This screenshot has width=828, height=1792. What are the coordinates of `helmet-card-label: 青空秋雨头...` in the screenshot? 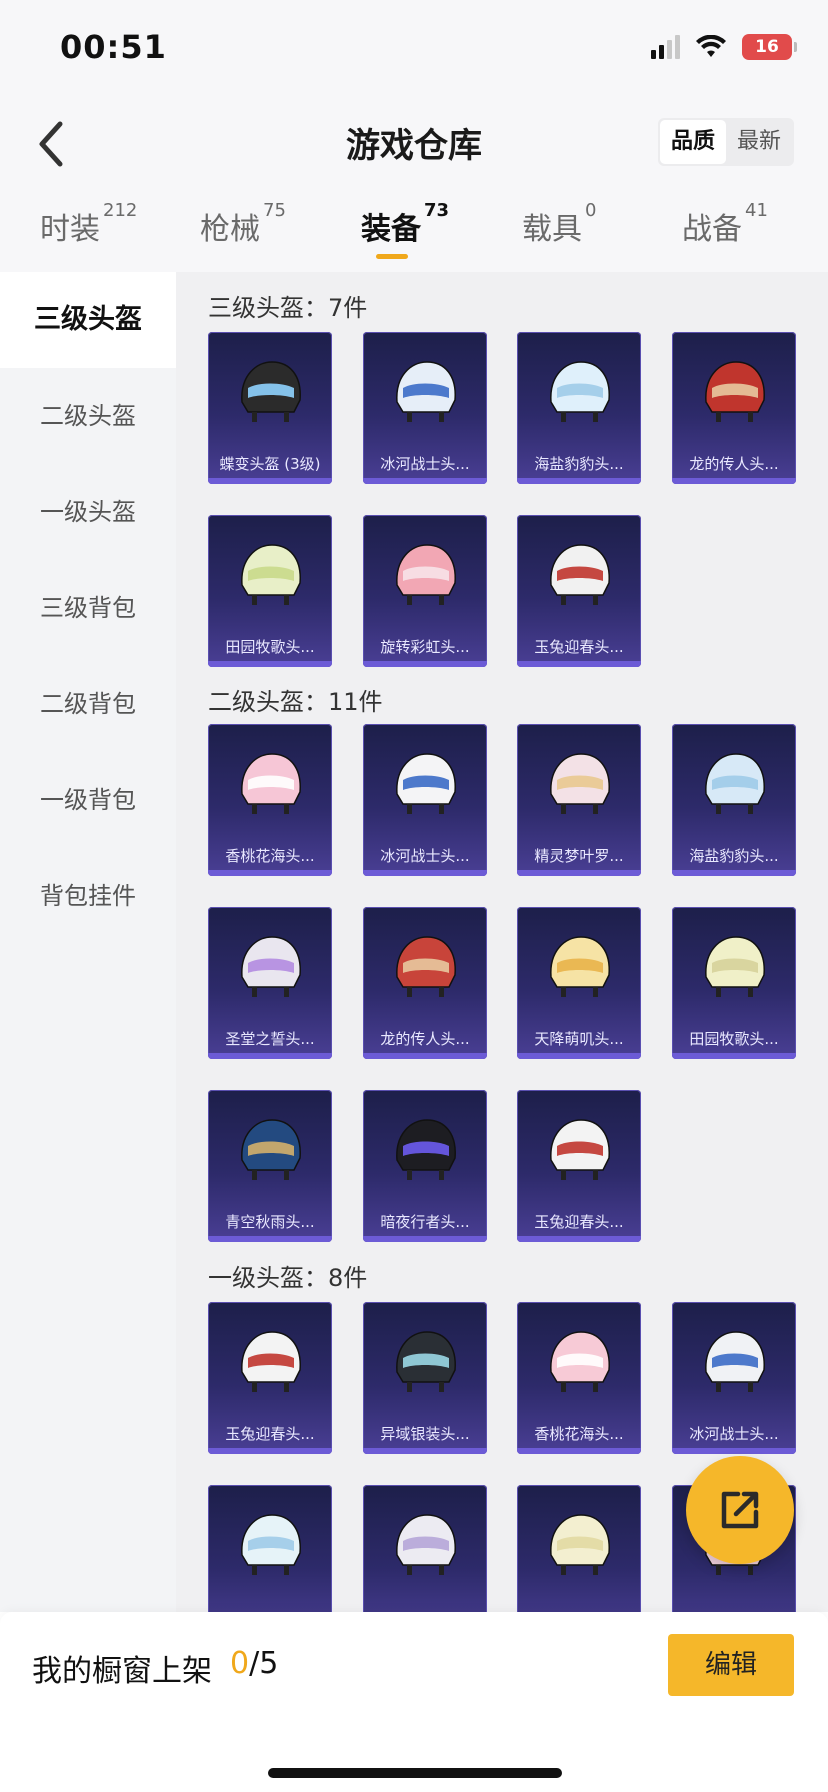 It's located at (270, 1222).